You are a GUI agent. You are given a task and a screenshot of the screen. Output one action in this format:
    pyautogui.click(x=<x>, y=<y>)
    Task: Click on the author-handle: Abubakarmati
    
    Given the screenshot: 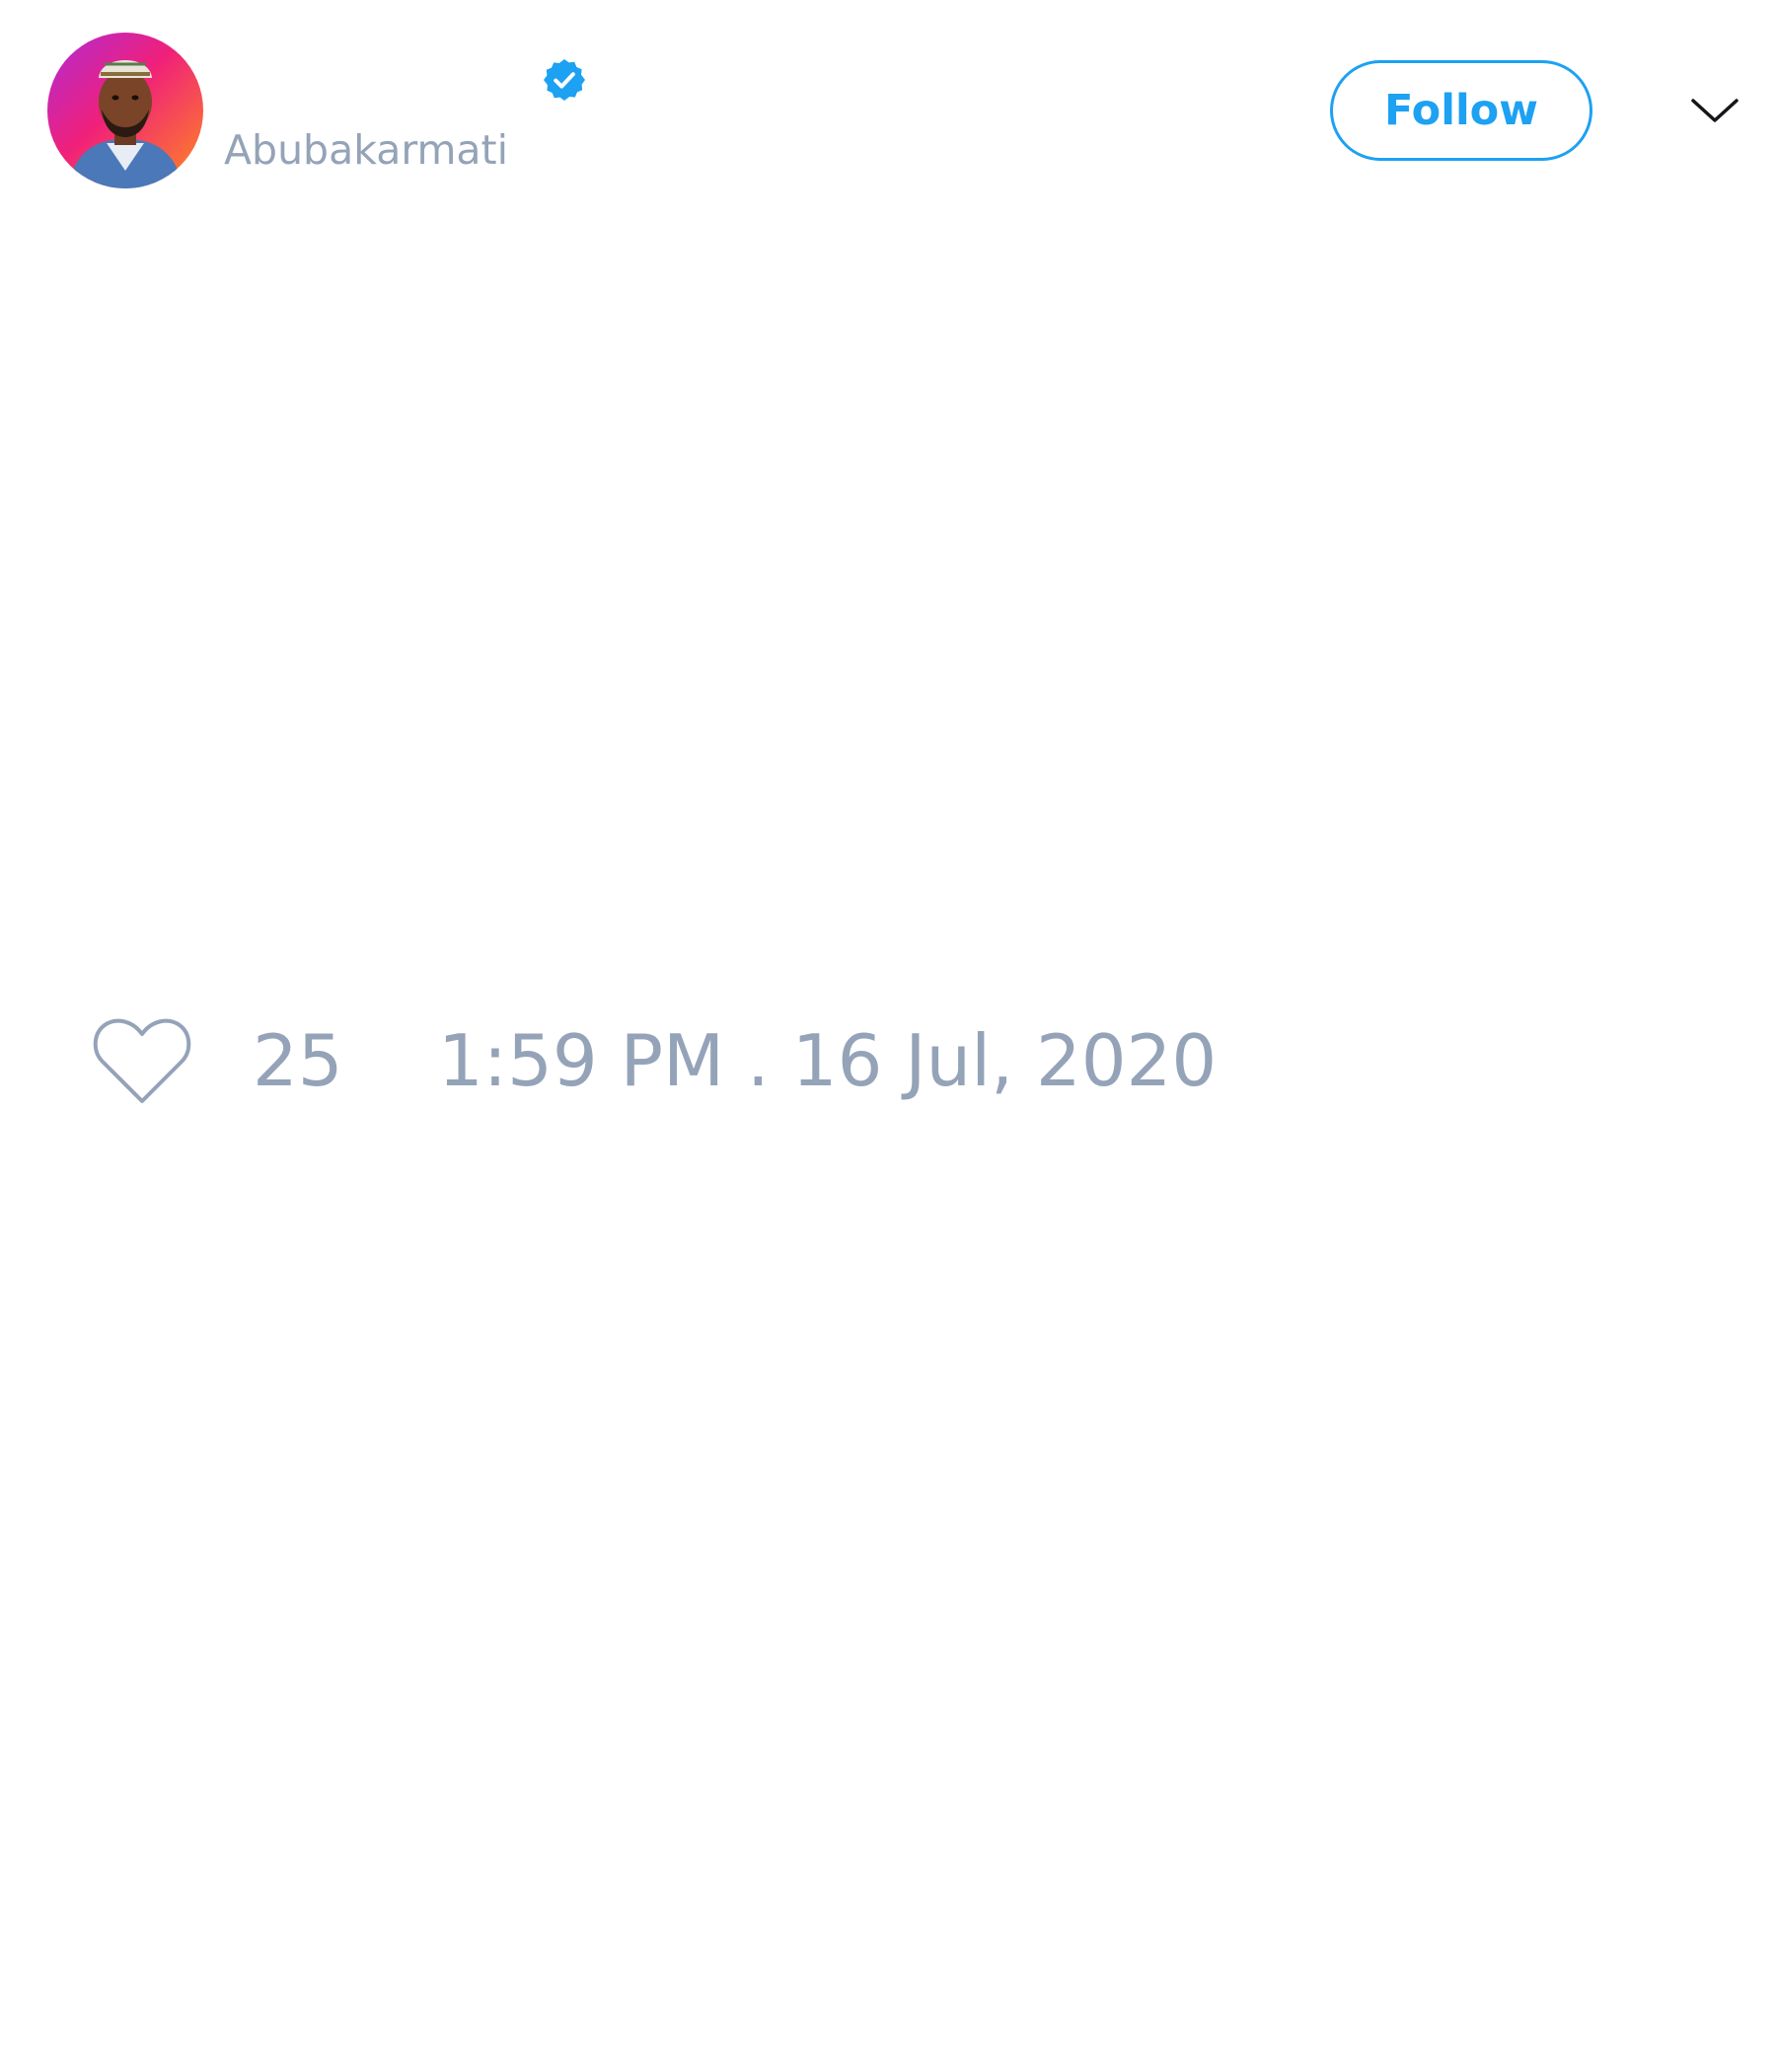 What is the action you would take?
    pyautogui.click(x=366, y=150)
    